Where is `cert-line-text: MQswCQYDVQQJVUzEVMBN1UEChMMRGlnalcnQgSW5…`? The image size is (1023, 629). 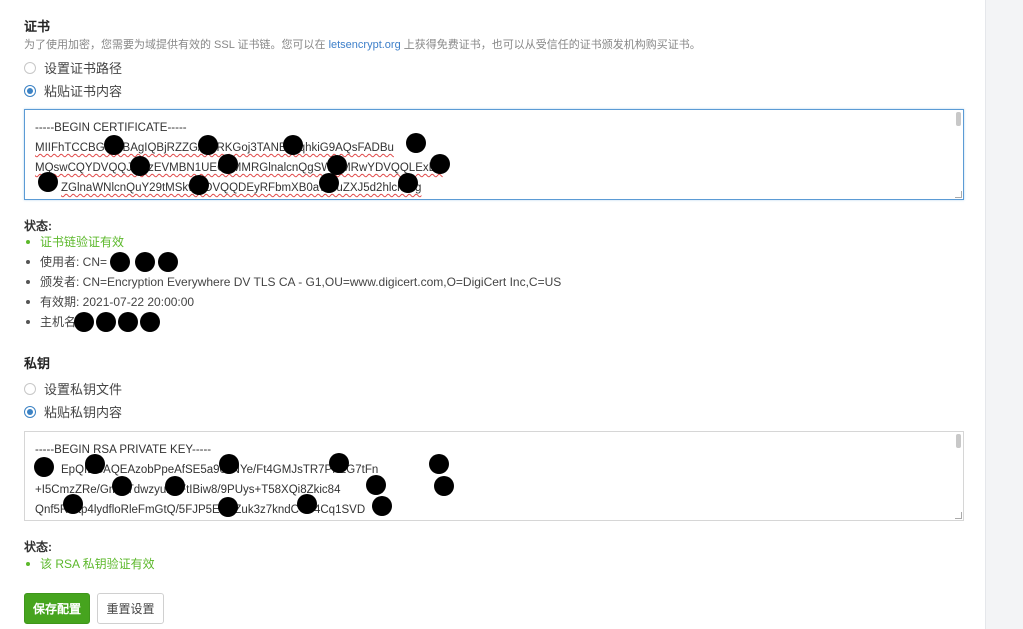
cert-line-text: MQswCQYDVQQJVUzEVMBN1UEChMMRGlnalcnQgSW5… is located at coordinates (239, 168).